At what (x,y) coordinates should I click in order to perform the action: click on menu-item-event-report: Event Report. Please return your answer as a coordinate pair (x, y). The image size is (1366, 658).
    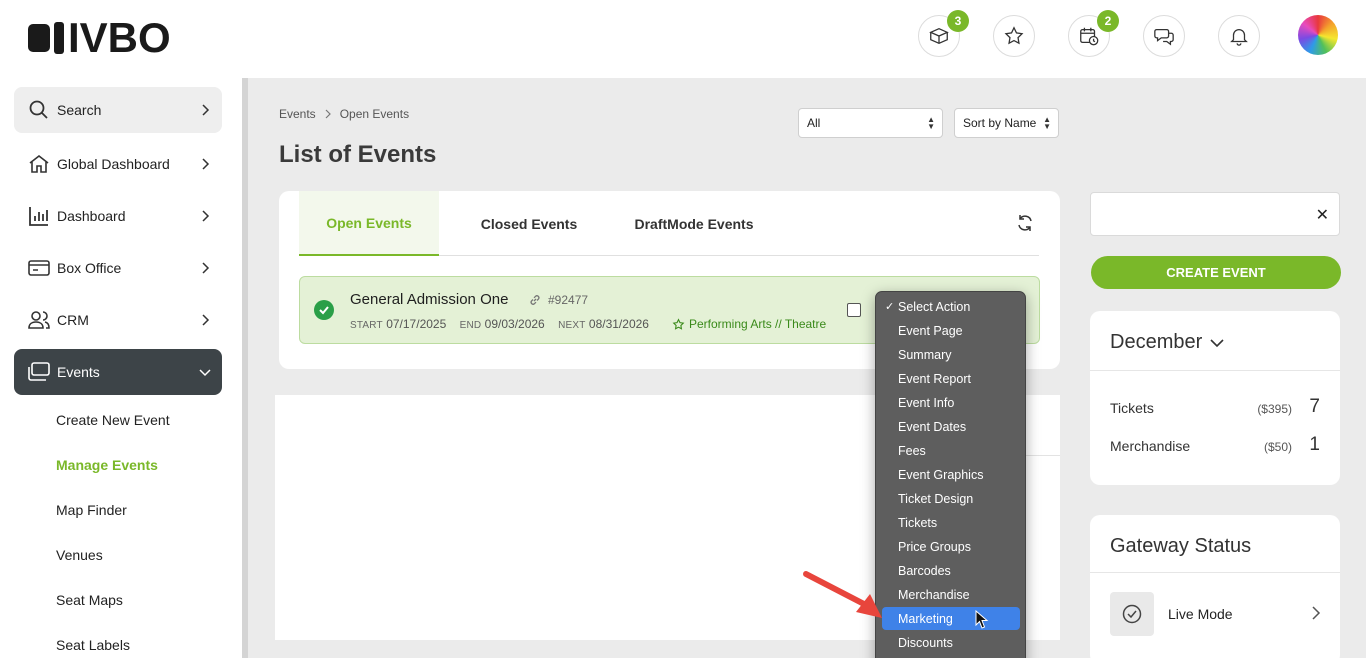
    Looking at the image, I should click on (951, 378).